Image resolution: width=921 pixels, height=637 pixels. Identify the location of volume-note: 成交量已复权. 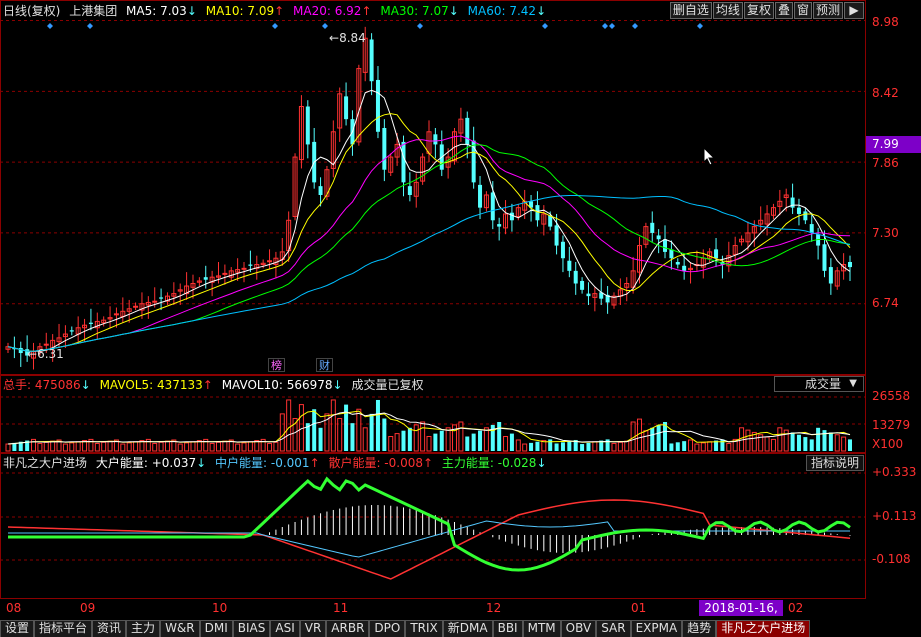
(387, 385).